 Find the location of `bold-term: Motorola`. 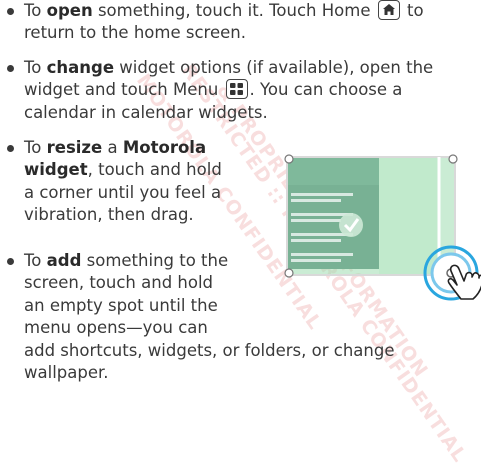

bold-term: Motorola is located at coordinates (164, 147).